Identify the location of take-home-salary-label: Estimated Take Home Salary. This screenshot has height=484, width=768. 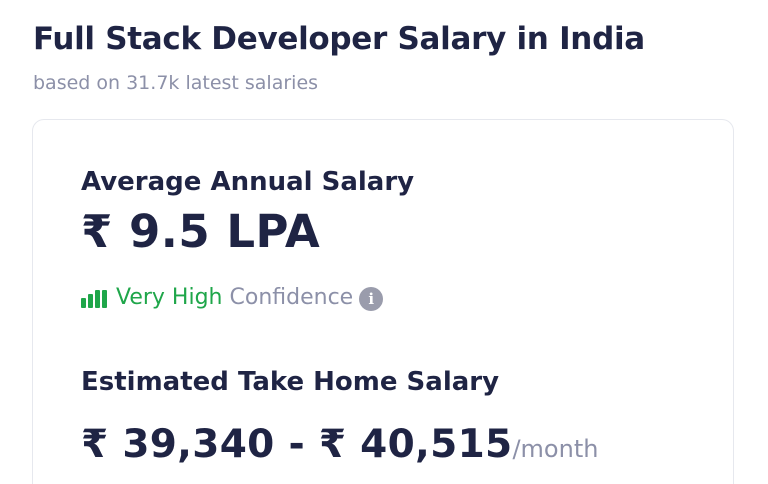
(290, 382).